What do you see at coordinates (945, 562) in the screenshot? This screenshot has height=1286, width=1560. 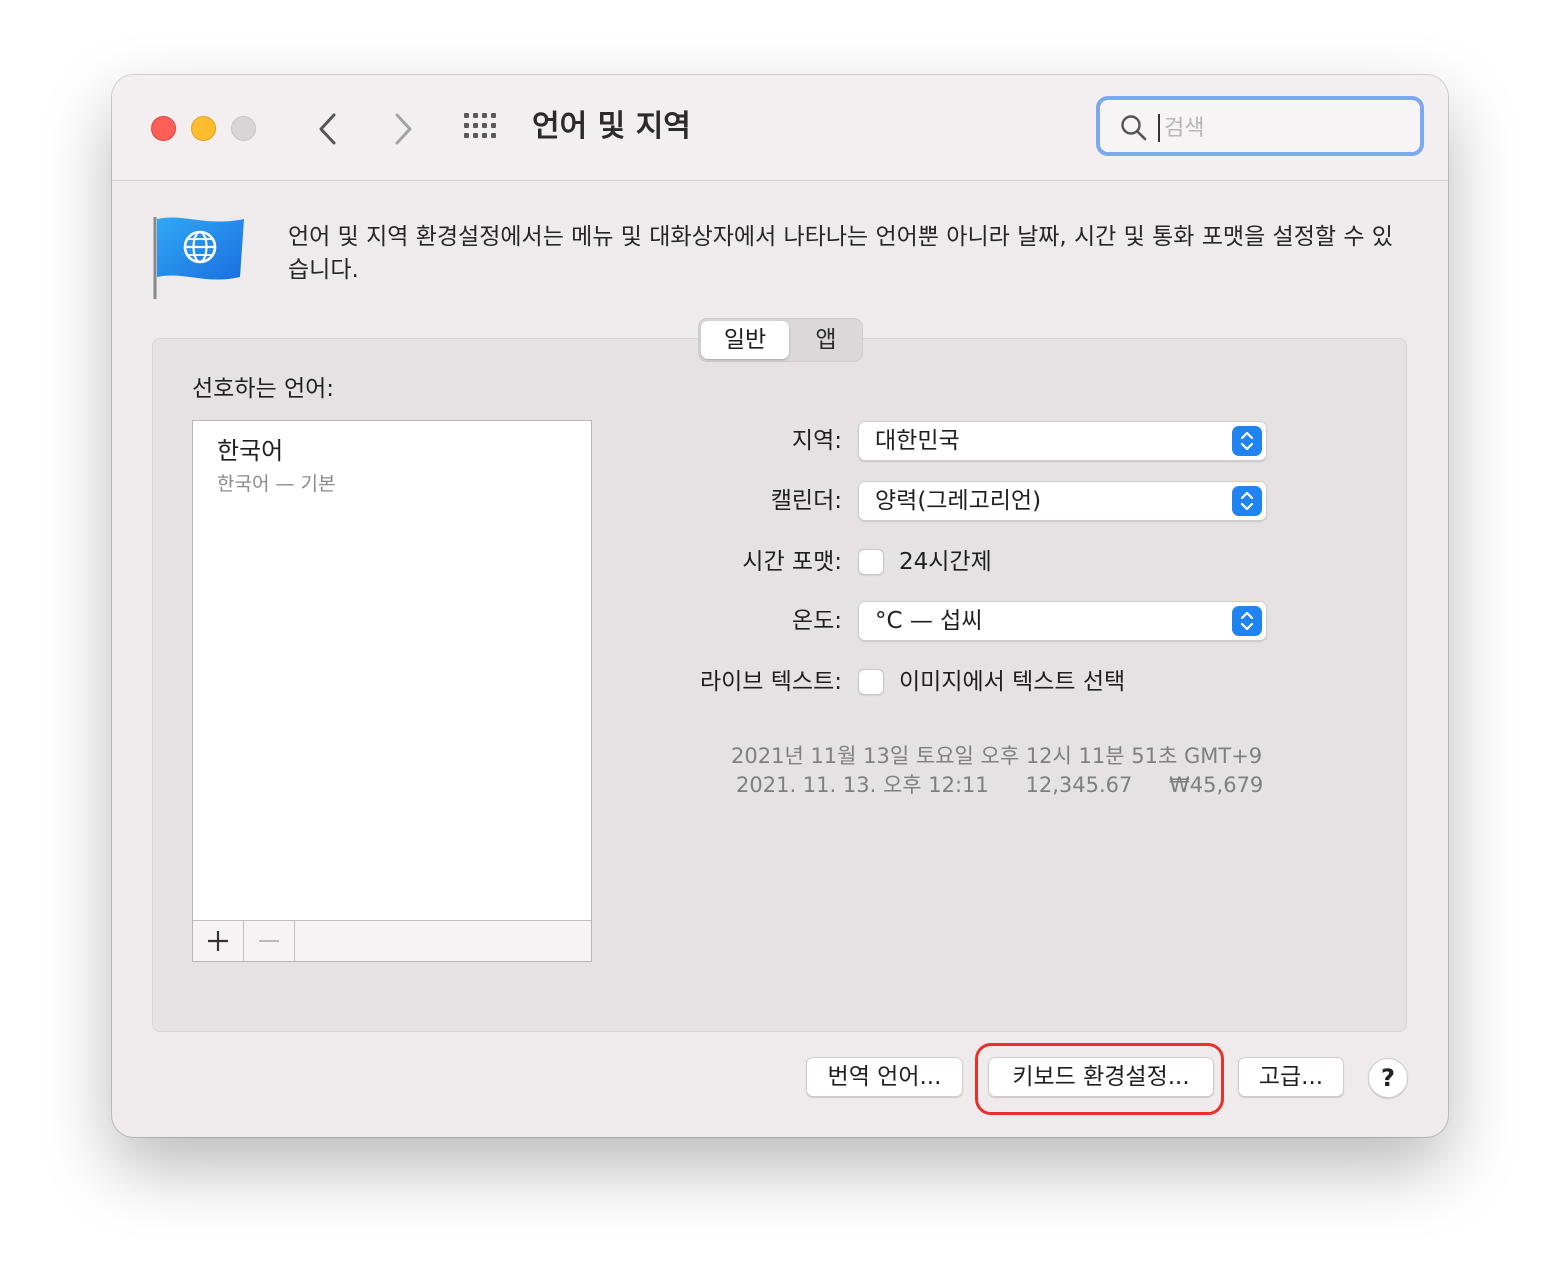 I see `24-hour-checkbox-label: 24시간제` at bounding box center [945, 562].